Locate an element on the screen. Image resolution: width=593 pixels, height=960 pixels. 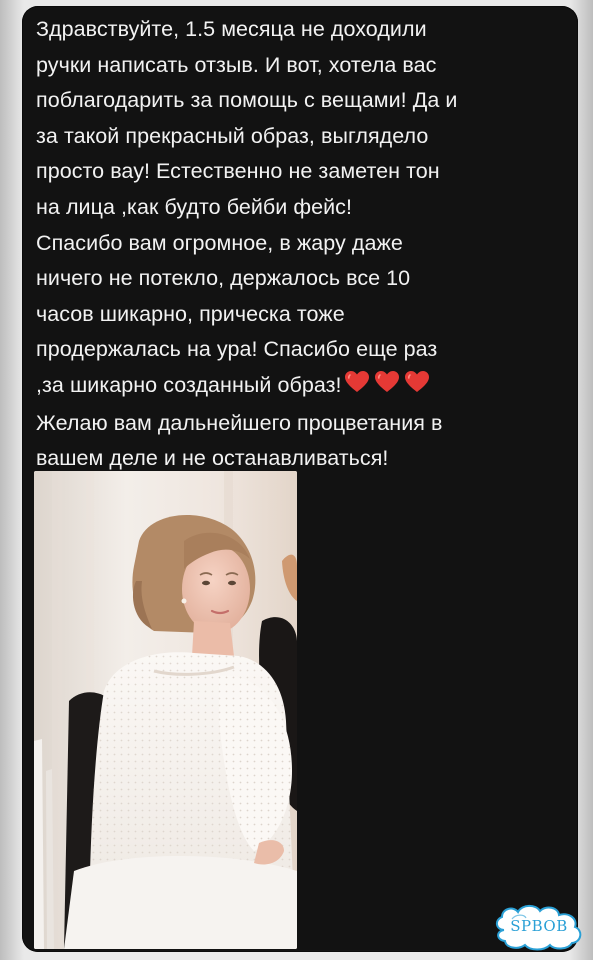
message-line-with-hearts: ,за шикарно созданный образ! is located at coordinates (301, 387).